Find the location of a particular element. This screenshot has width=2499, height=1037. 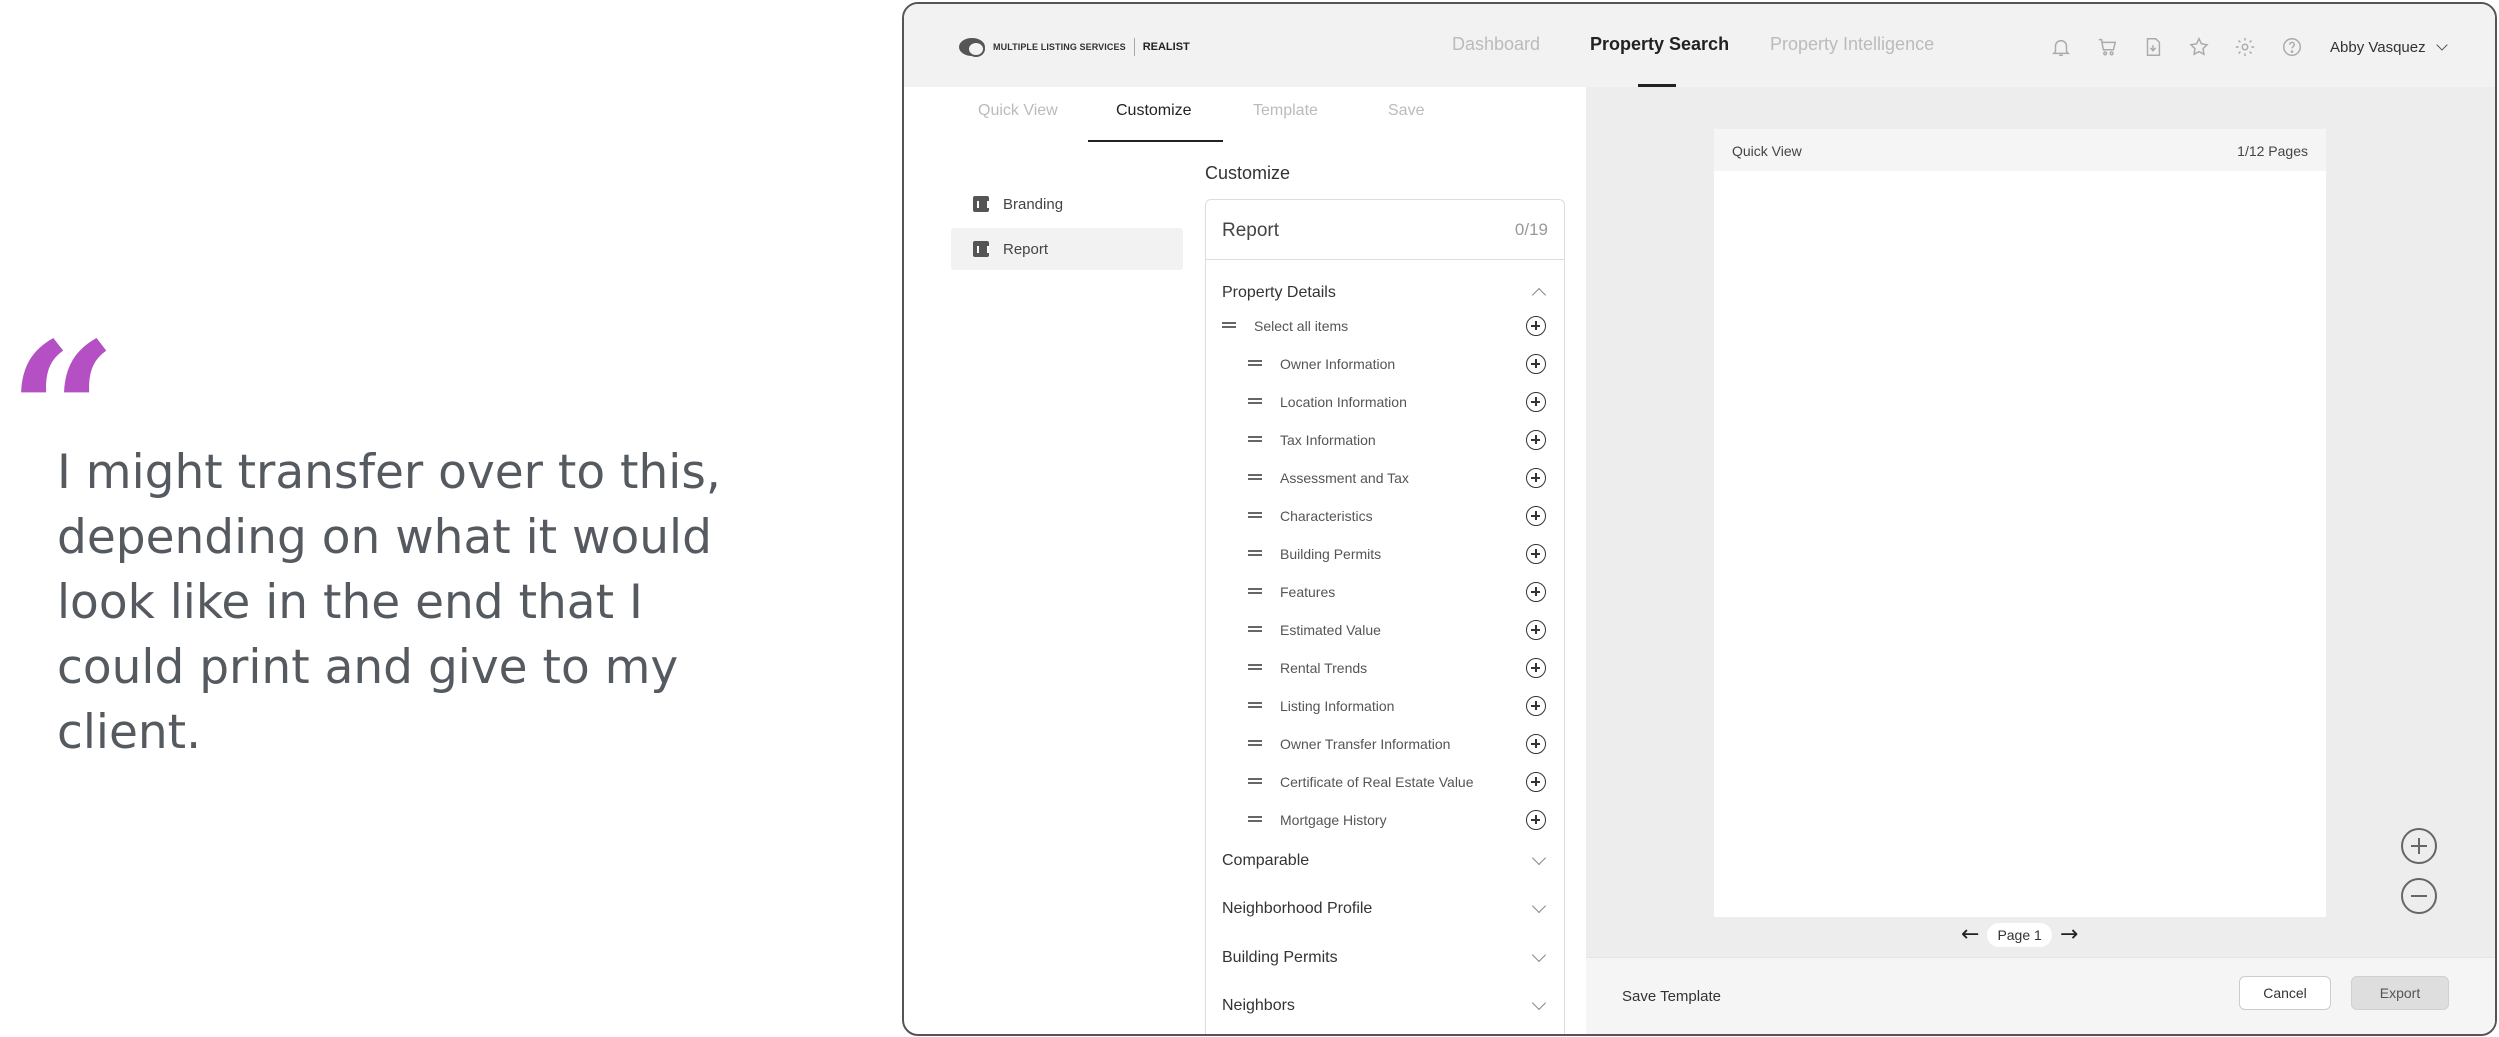

list-item: Certificate of Real Estate Value is located at coordinates (1385, 782).